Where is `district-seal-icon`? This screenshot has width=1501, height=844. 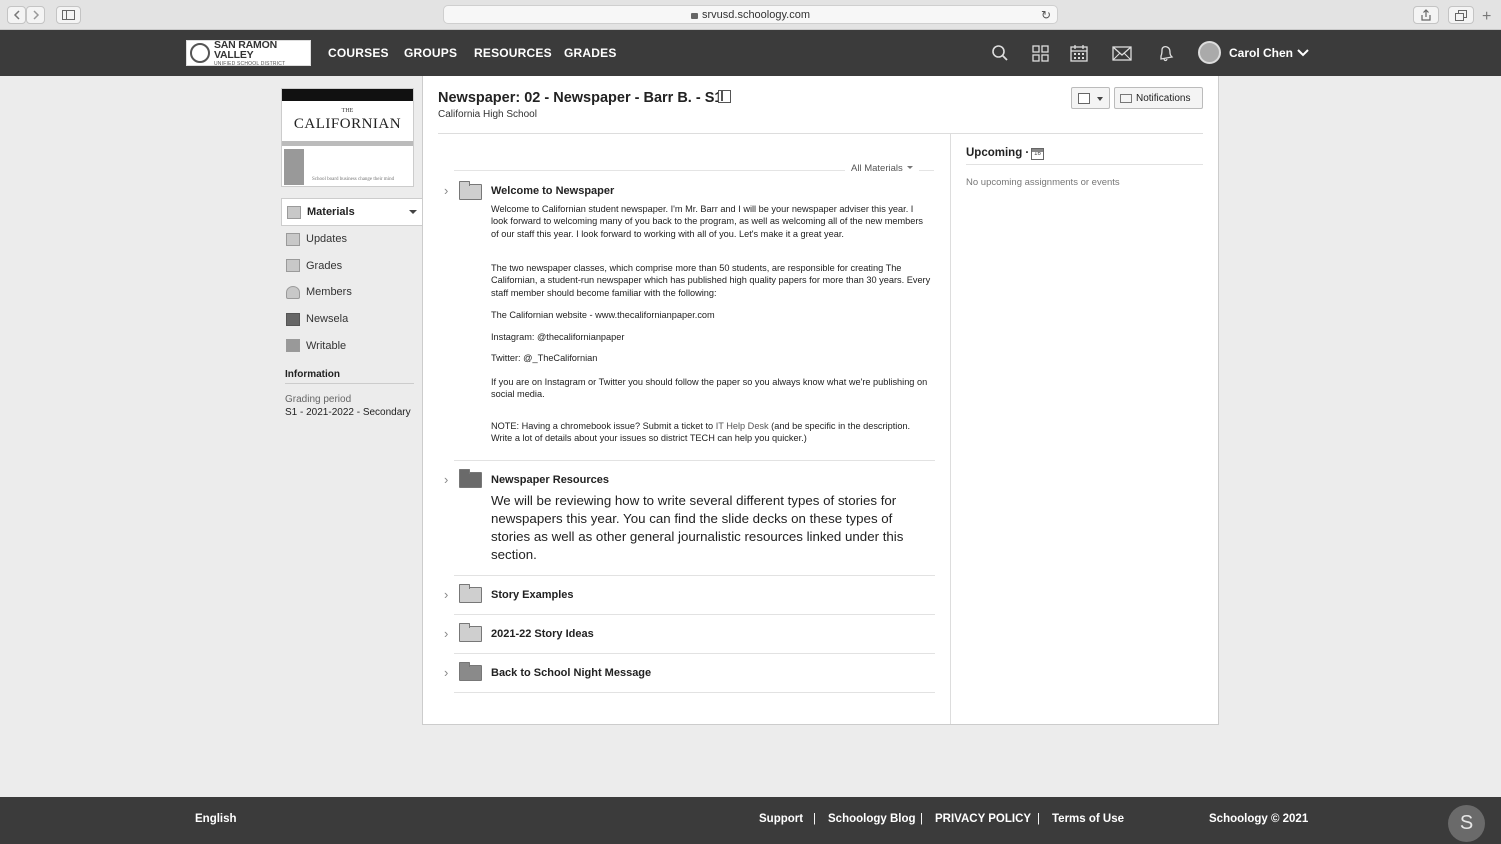
district-seal-icon is located at coordinates (200, 53).